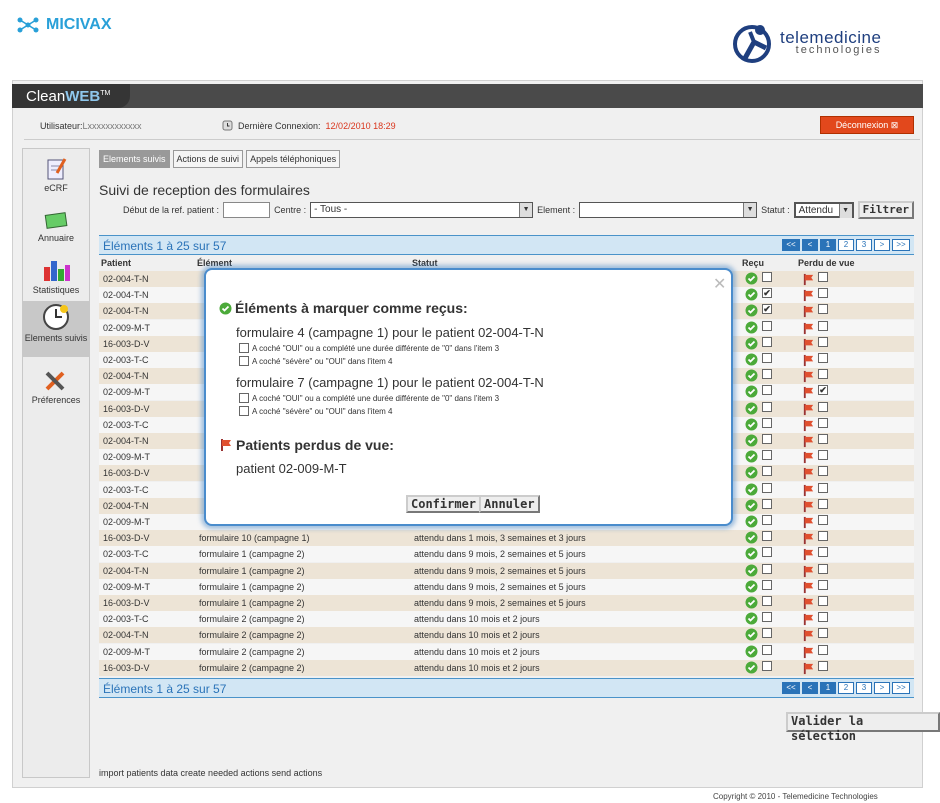  Describe the element at coordinates (863, 727) in the screenshot. I see `validate-selection-button: Valider la sélection` at that location.